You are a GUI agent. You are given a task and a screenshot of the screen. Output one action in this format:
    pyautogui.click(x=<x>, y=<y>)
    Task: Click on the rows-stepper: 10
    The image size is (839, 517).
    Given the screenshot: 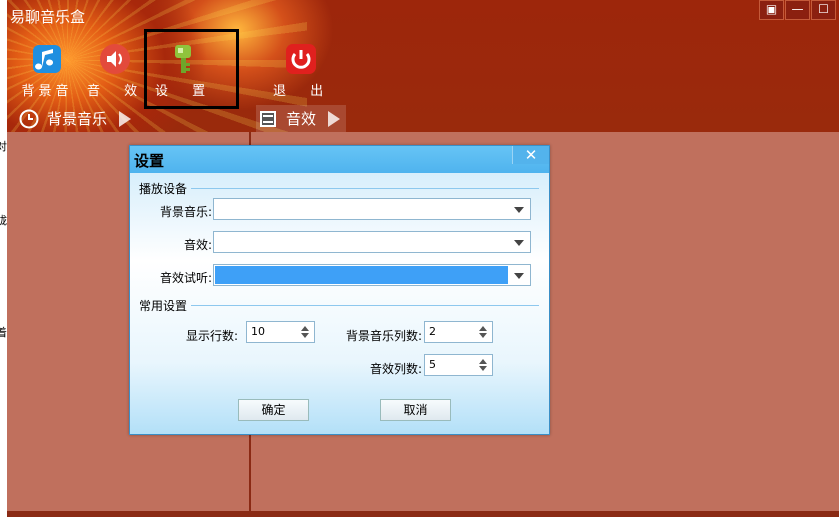 What is the action you would take?
    pyautogui.click(x=280, y=332)
    